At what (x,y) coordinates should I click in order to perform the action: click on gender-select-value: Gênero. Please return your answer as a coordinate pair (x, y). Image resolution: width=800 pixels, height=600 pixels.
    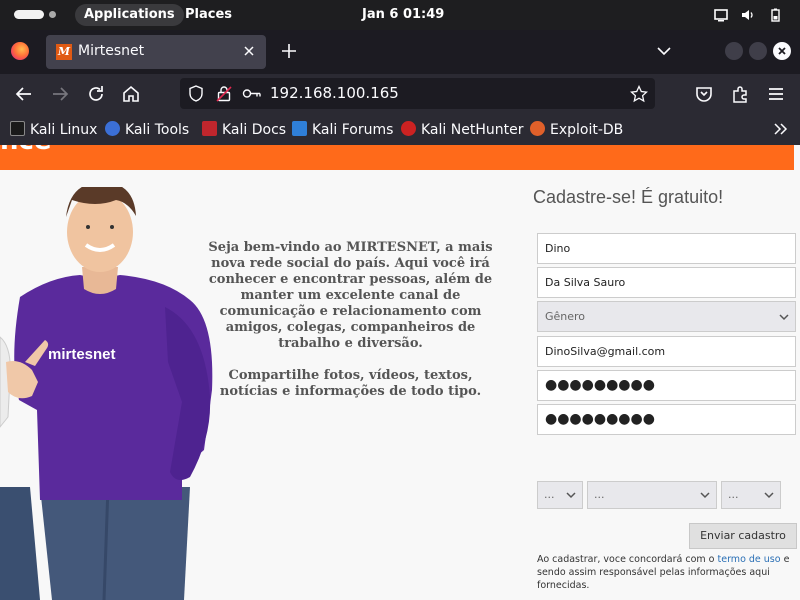
    Looking at the image, I should click on (565, 316).